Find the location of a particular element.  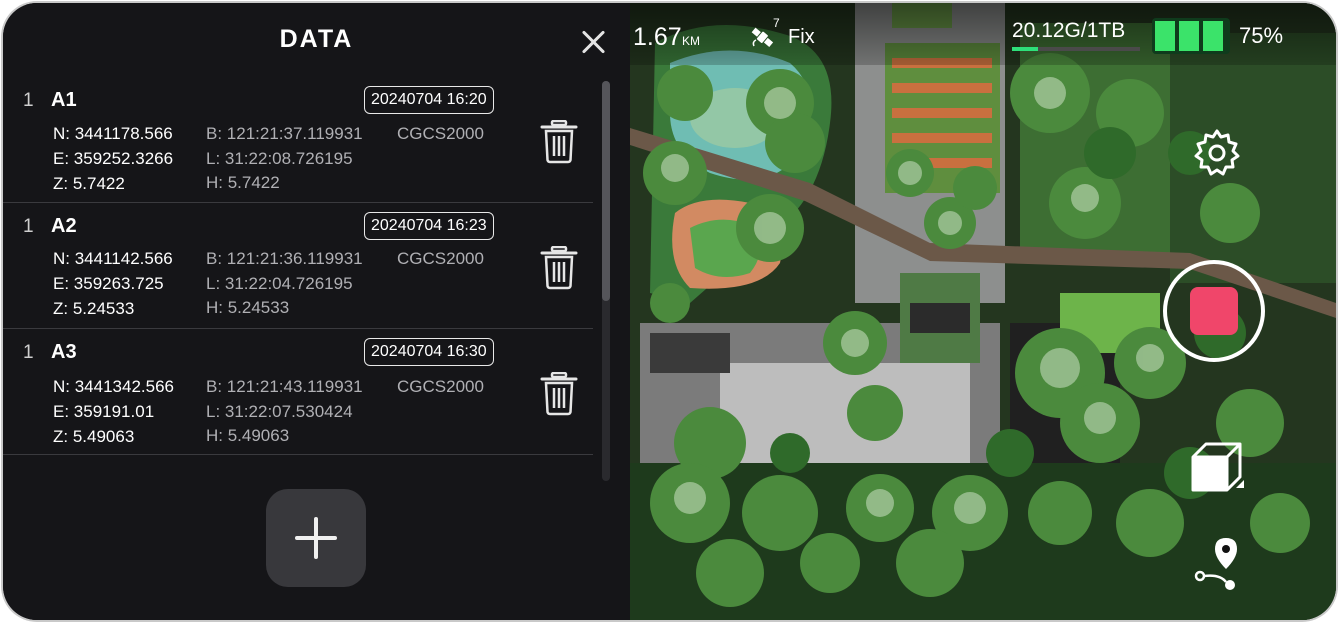

cube-view-icon is located at coordinates (1218, 469).